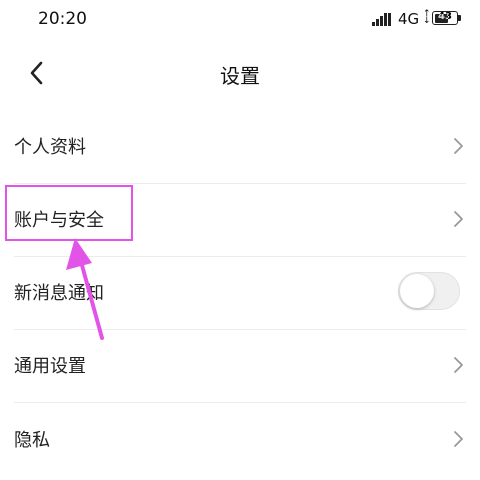  Describe the element at coordinates (62, 19) in the screenshot. I see `status-time: 20:20` at that location.